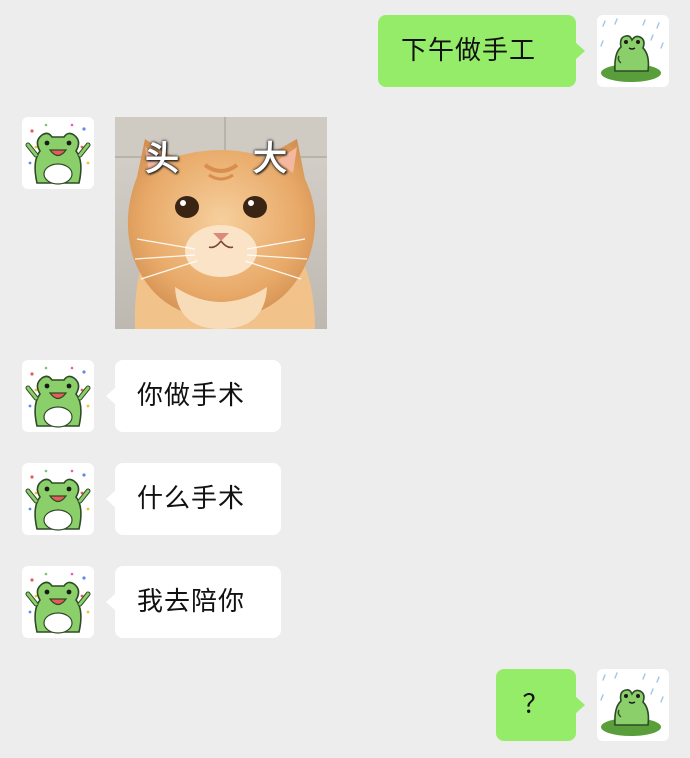  What do you see at coordinates (536, 705) in the screenshot?
I see `message-text: ？` at bounding box center [536, 705].